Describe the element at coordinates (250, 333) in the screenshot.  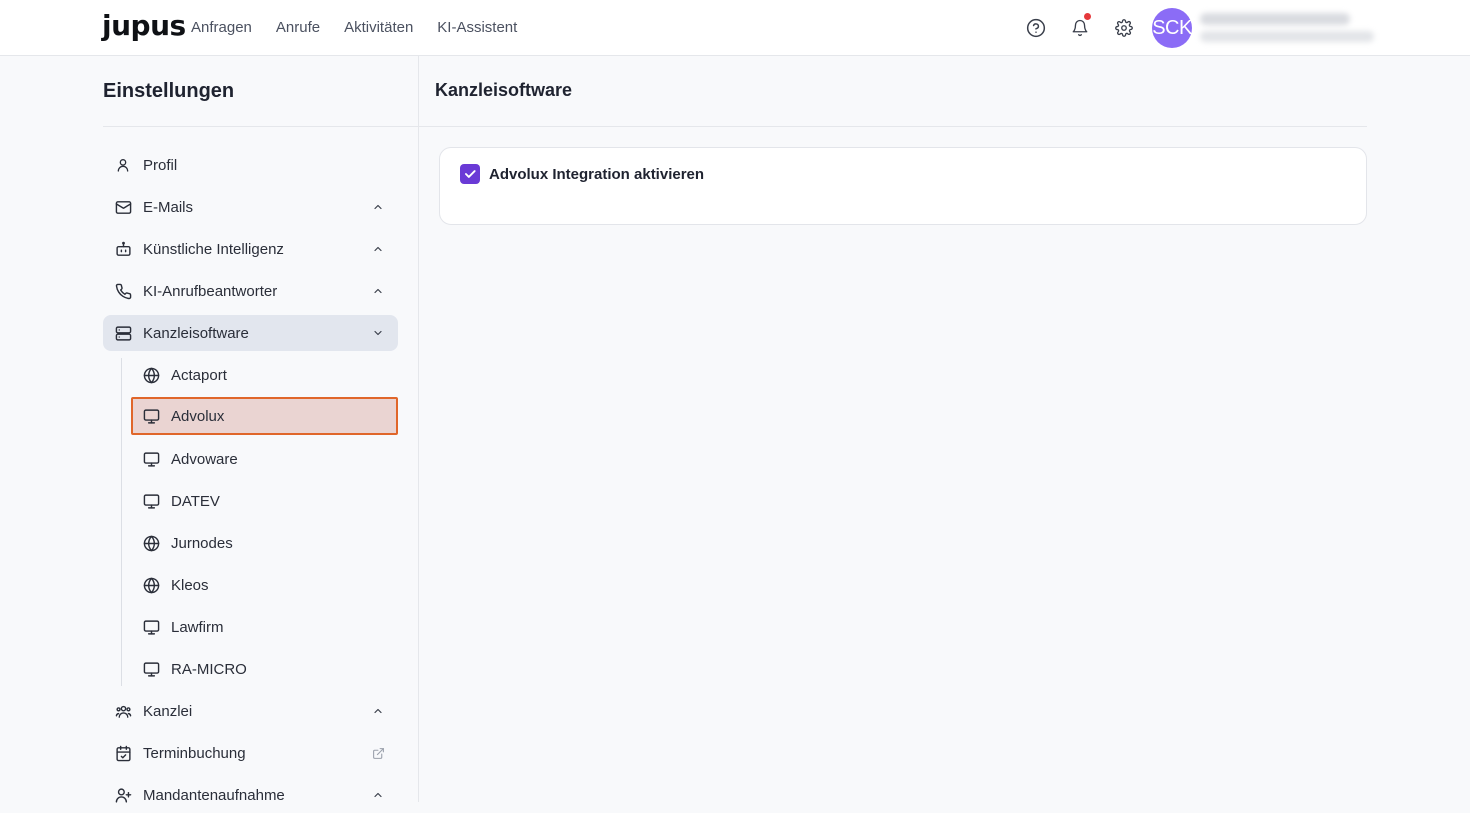
I see `sidebar-item-kanzleisoftware: Kanzleisoftware` at that location.